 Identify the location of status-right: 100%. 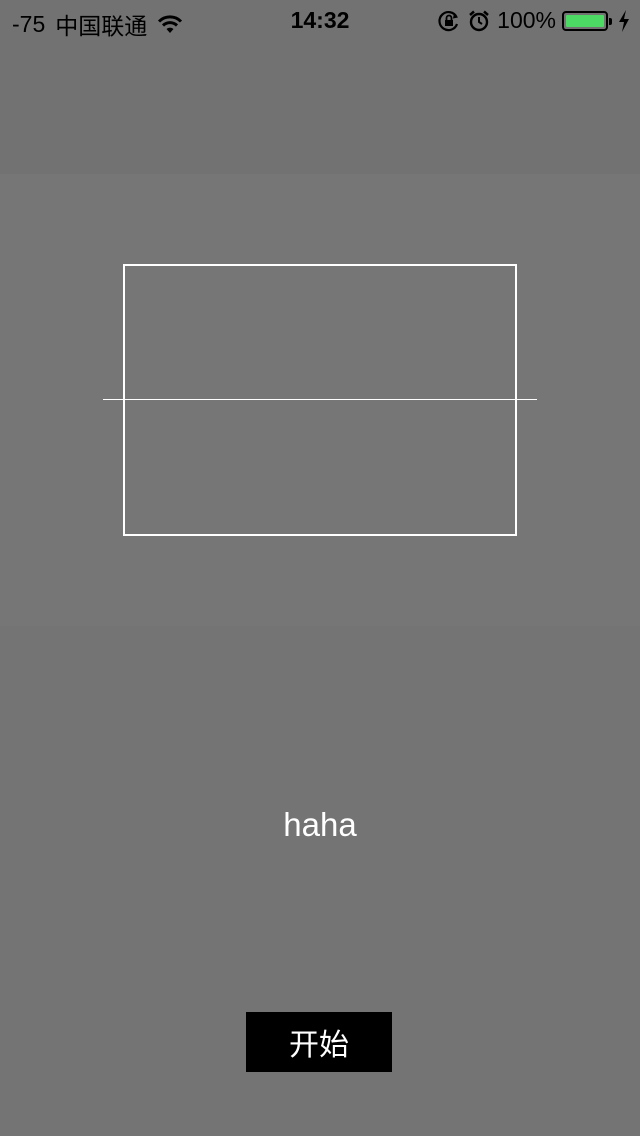
(533, 20).